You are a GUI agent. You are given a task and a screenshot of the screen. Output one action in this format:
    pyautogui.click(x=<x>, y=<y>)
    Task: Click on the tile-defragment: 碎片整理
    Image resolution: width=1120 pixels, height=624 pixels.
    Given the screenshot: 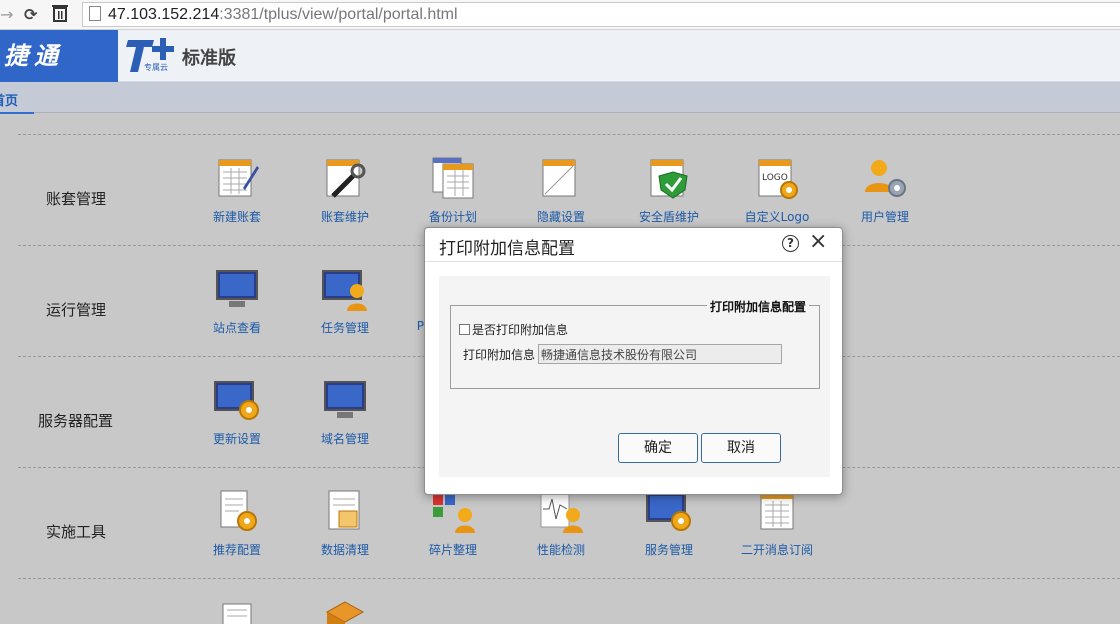 What is the action you would take?
    pyautogui.click(x=453, y=522)
    